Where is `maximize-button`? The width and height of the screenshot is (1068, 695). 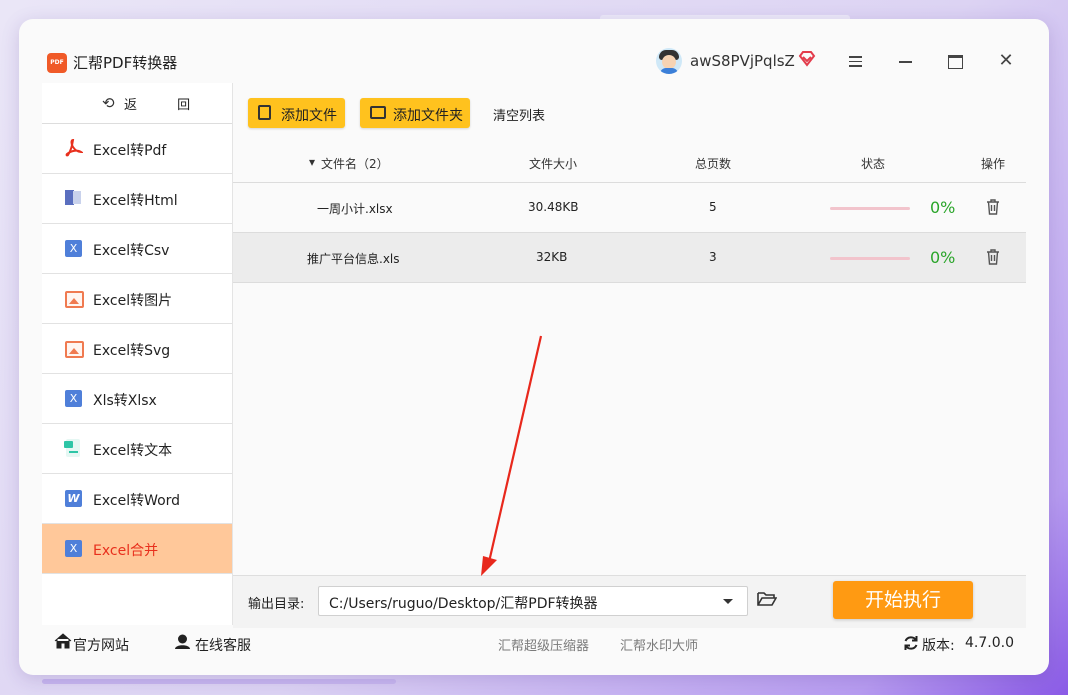 maximize-button is located at coordinates (956, 61).